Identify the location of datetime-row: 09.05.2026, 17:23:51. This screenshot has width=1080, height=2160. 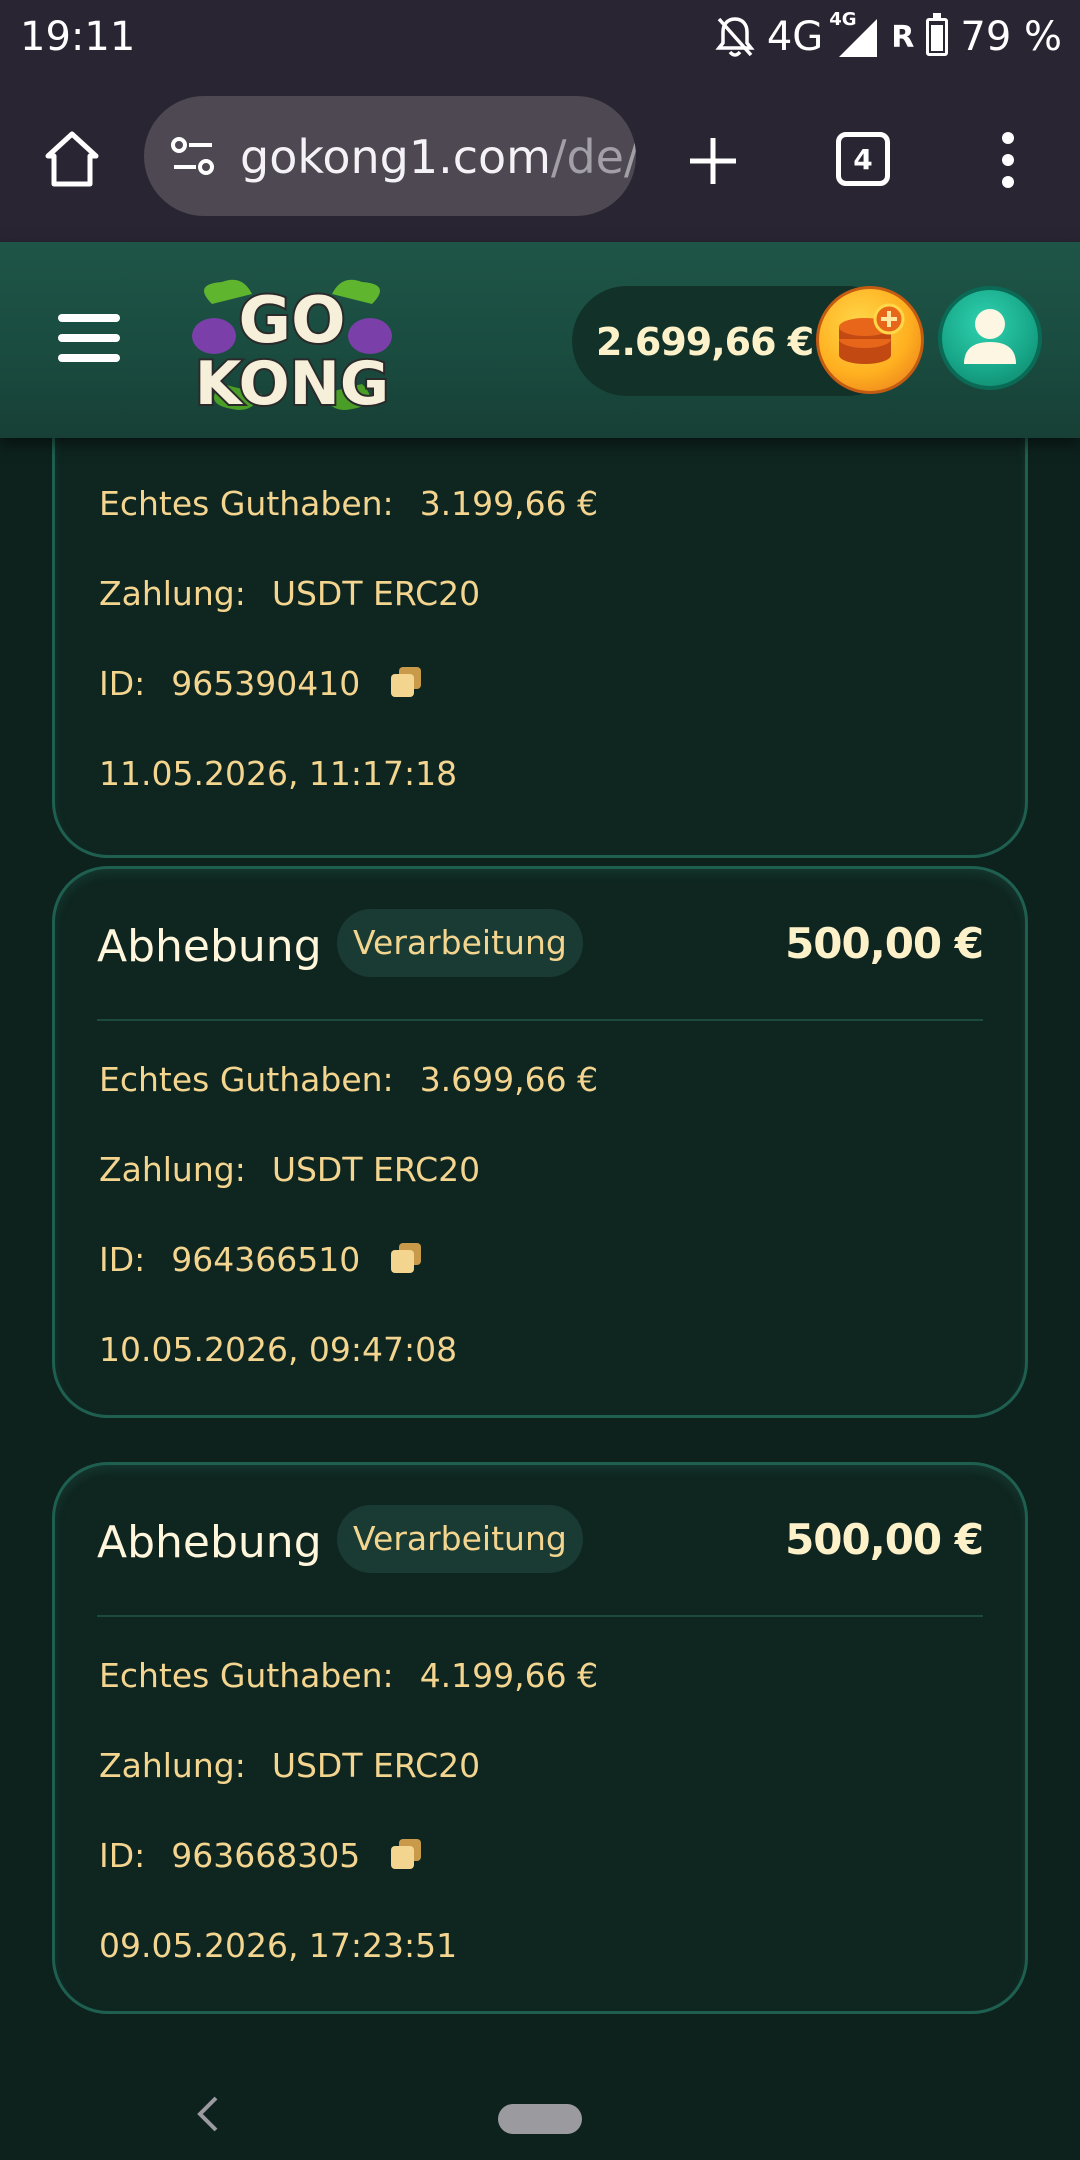
(278, 1945).